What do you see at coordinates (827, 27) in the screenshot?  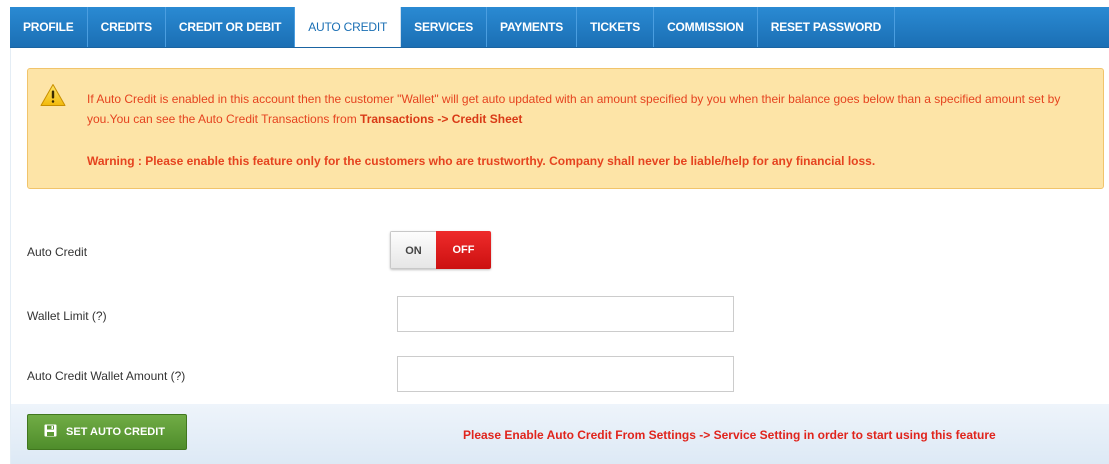 I see `tab-reset-password: RESET PASSWORD` at bounding box center [827, 27].